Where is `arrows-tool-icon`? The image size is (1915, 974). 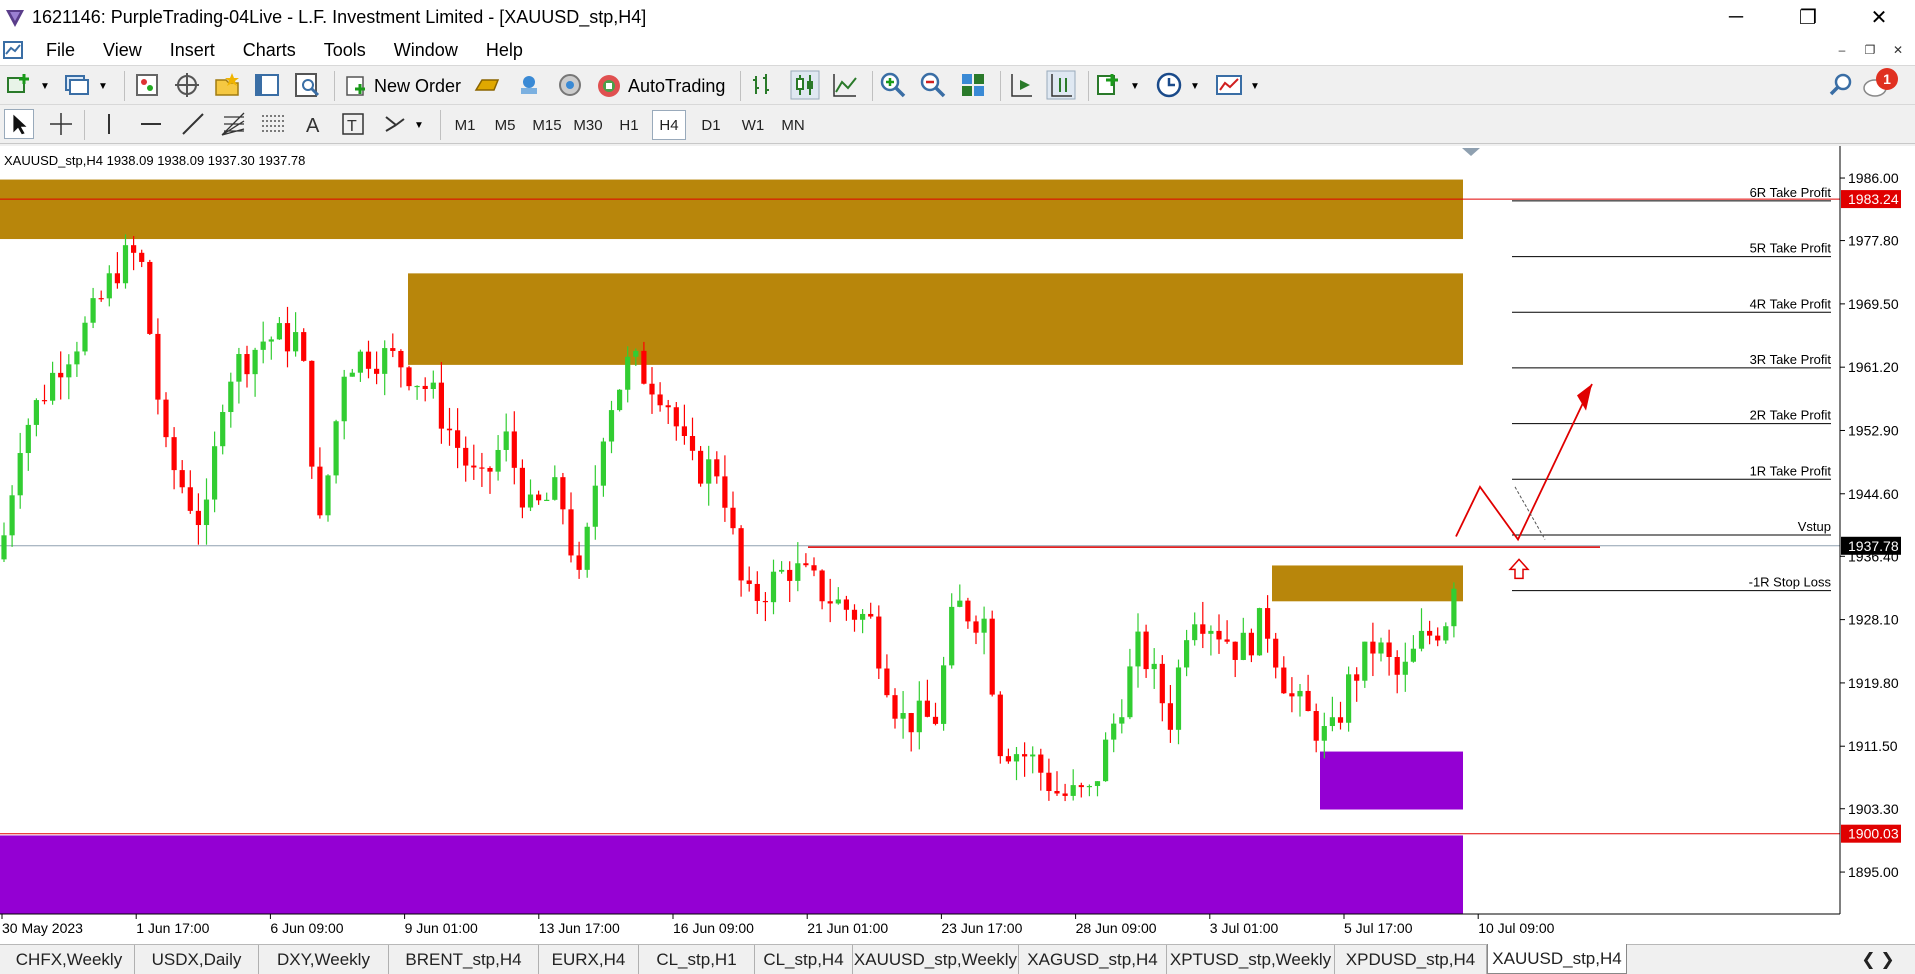
arrows-tool-icon is located at coordinates (395, 124).